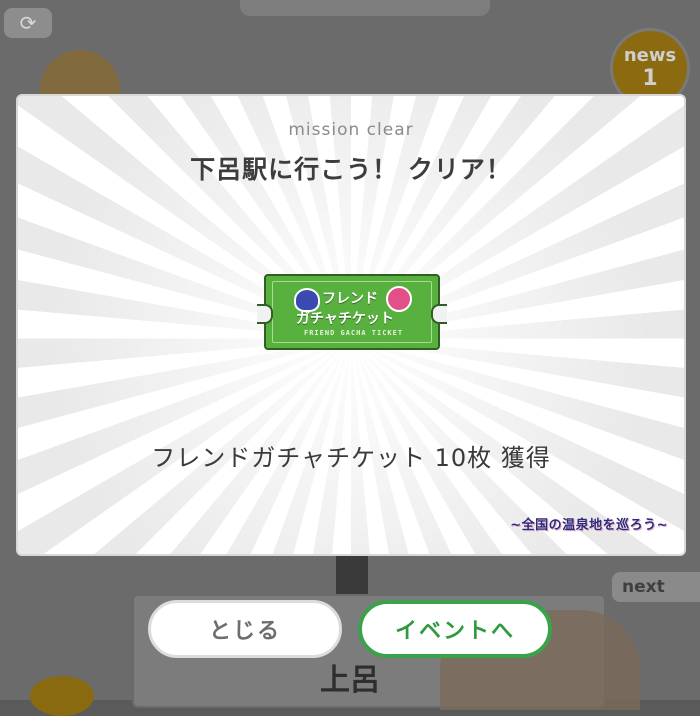 The height and width of the screenshot is (716, 700). I want to click on go-to-event-button: イベントへ, so click(455, 629).